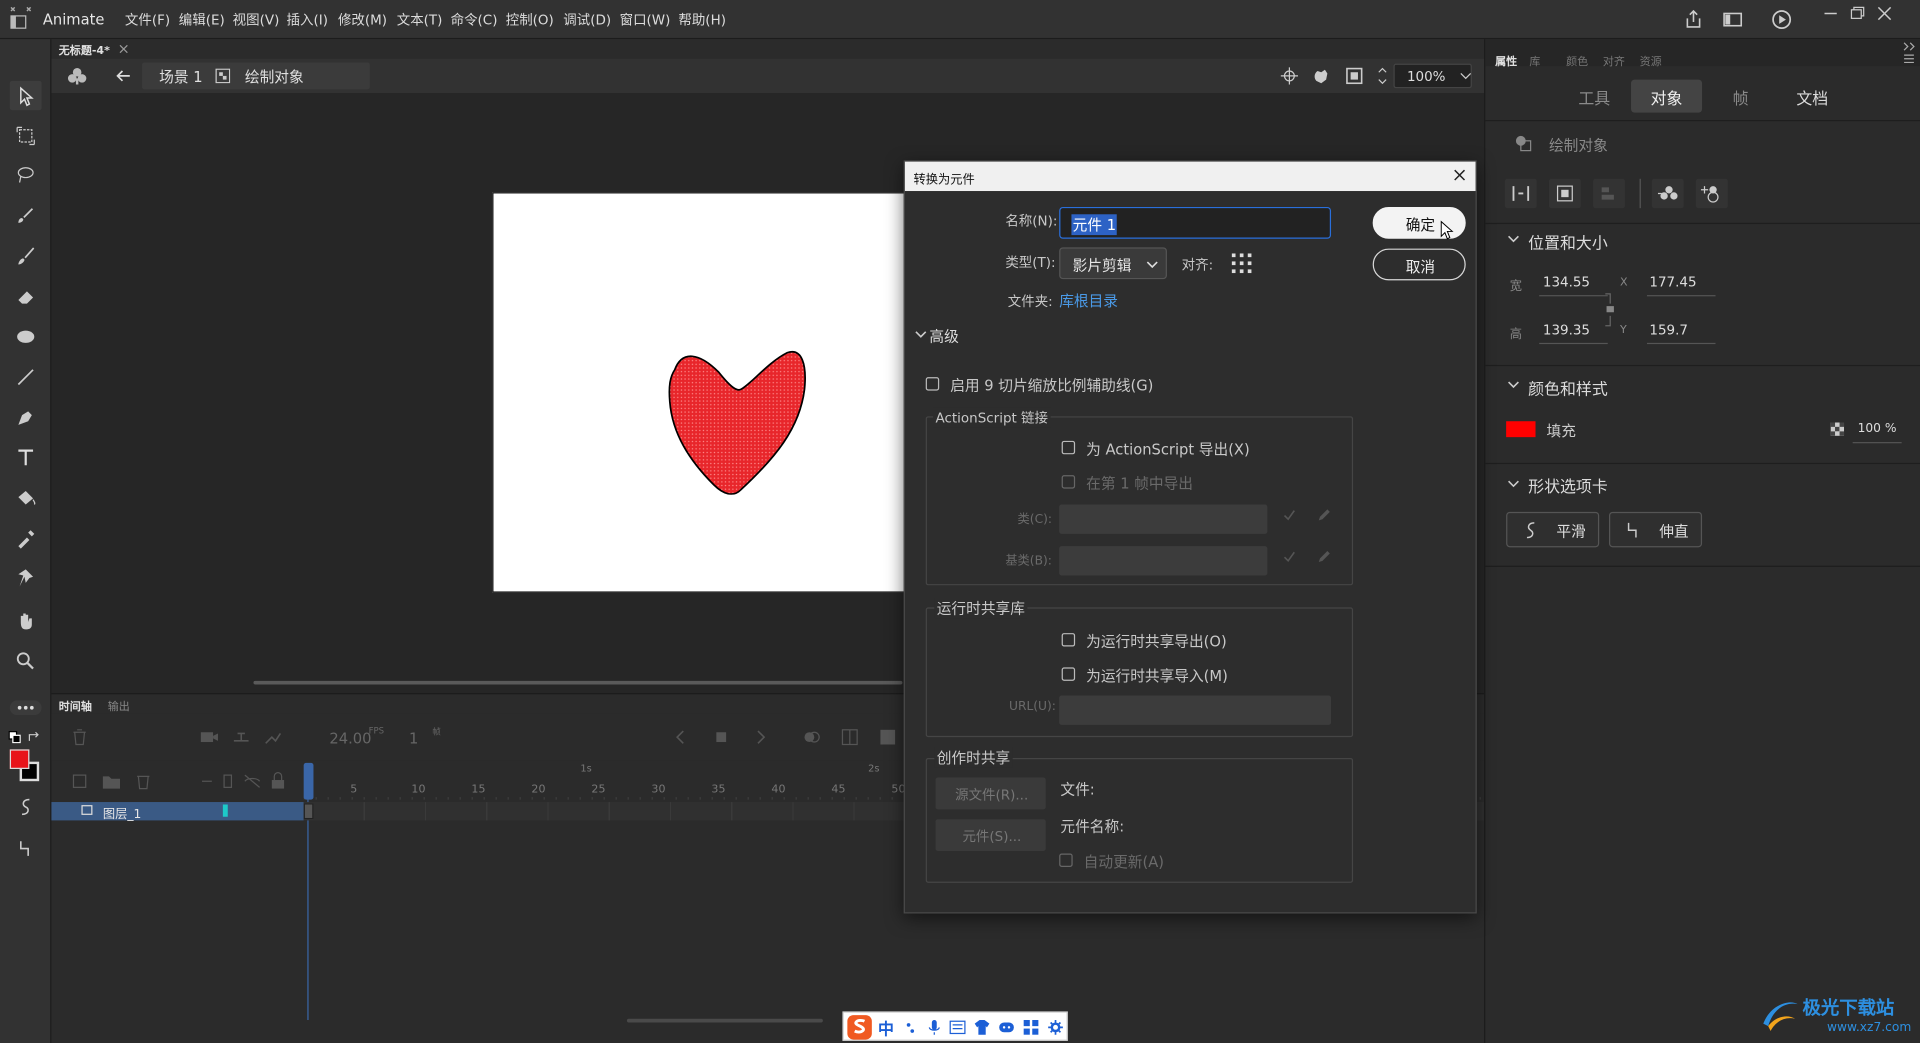 The width and height of the screenshot is (1920, 1043). Describe the element at coordinates (1289, 76) in the screenshot. I see `center-stage-icon` at that location.